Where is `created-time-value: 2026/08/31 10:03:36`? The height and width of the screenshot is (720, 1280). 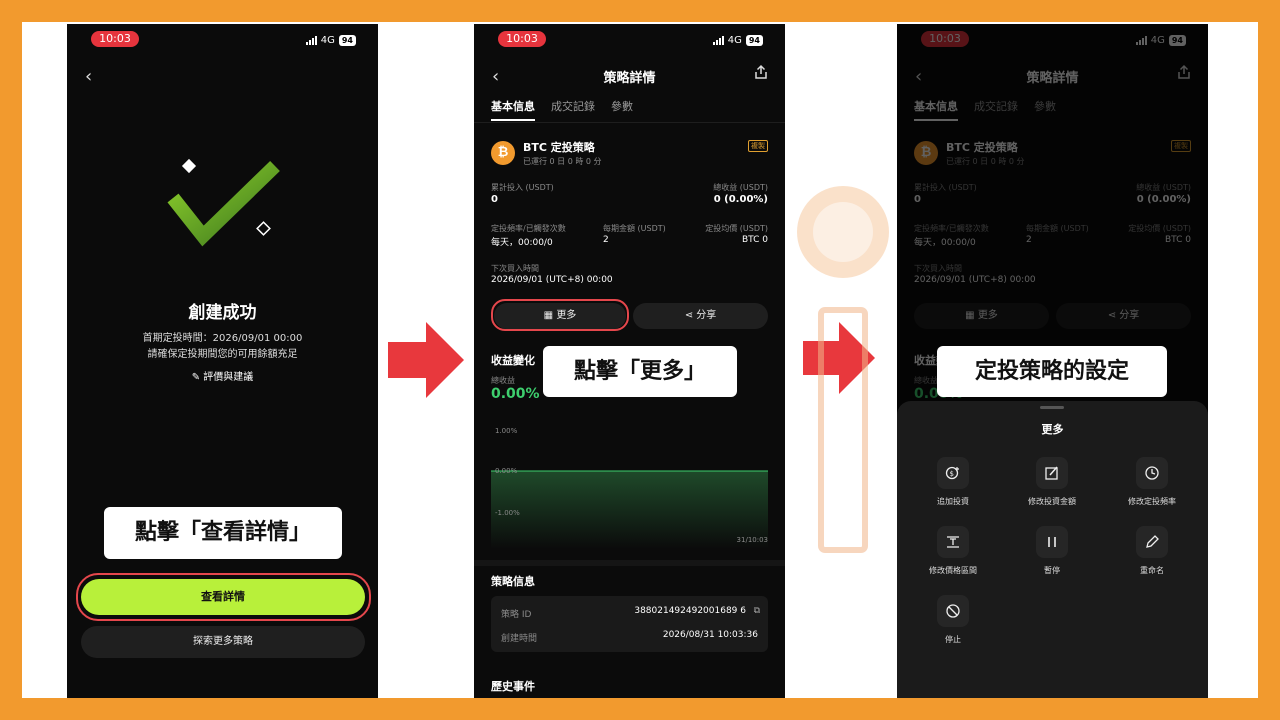
created-time-value: 2026/08/31 10:03:36 is located at coordinates (710, 635).